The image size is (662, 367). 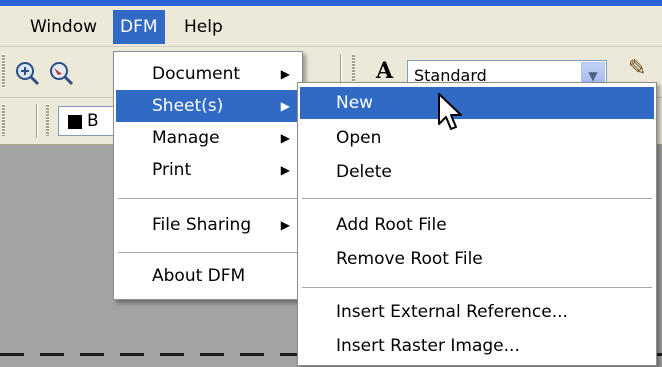 I want to click on menu-item-label: Document, so click(x=196, y=74).